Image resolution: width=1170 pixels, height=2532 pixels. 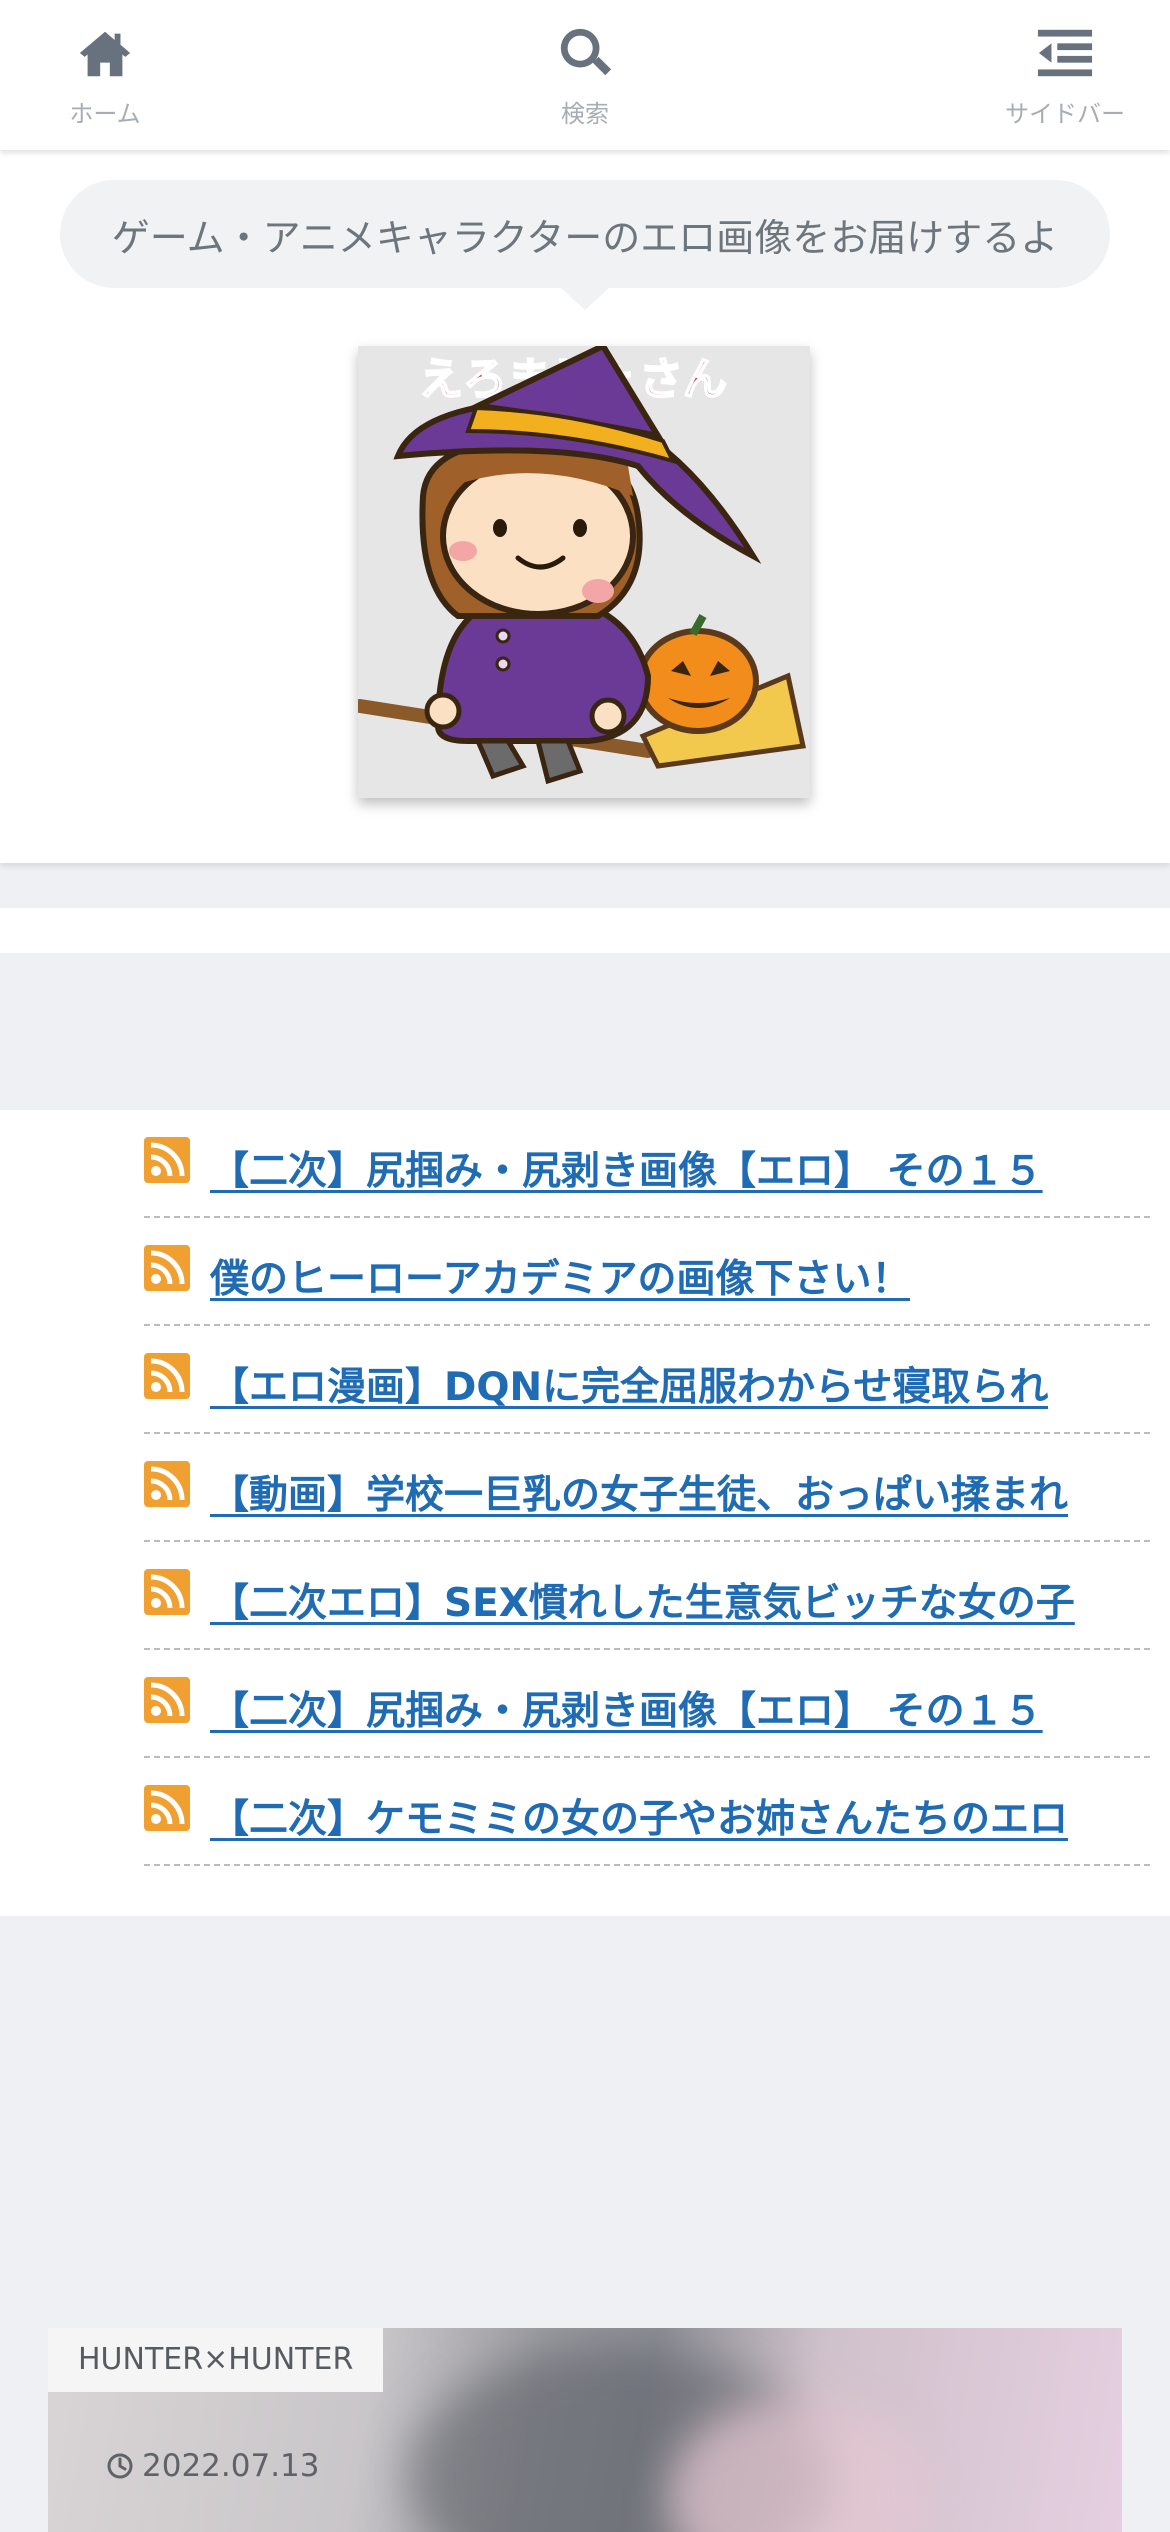 What do you see at coordinates (629, 1384) in the screenshot?
I see `rss-link: 【エロ漫画】DQNに完全屈服わからせ寝取られ` at bounding box center [629, 1384].